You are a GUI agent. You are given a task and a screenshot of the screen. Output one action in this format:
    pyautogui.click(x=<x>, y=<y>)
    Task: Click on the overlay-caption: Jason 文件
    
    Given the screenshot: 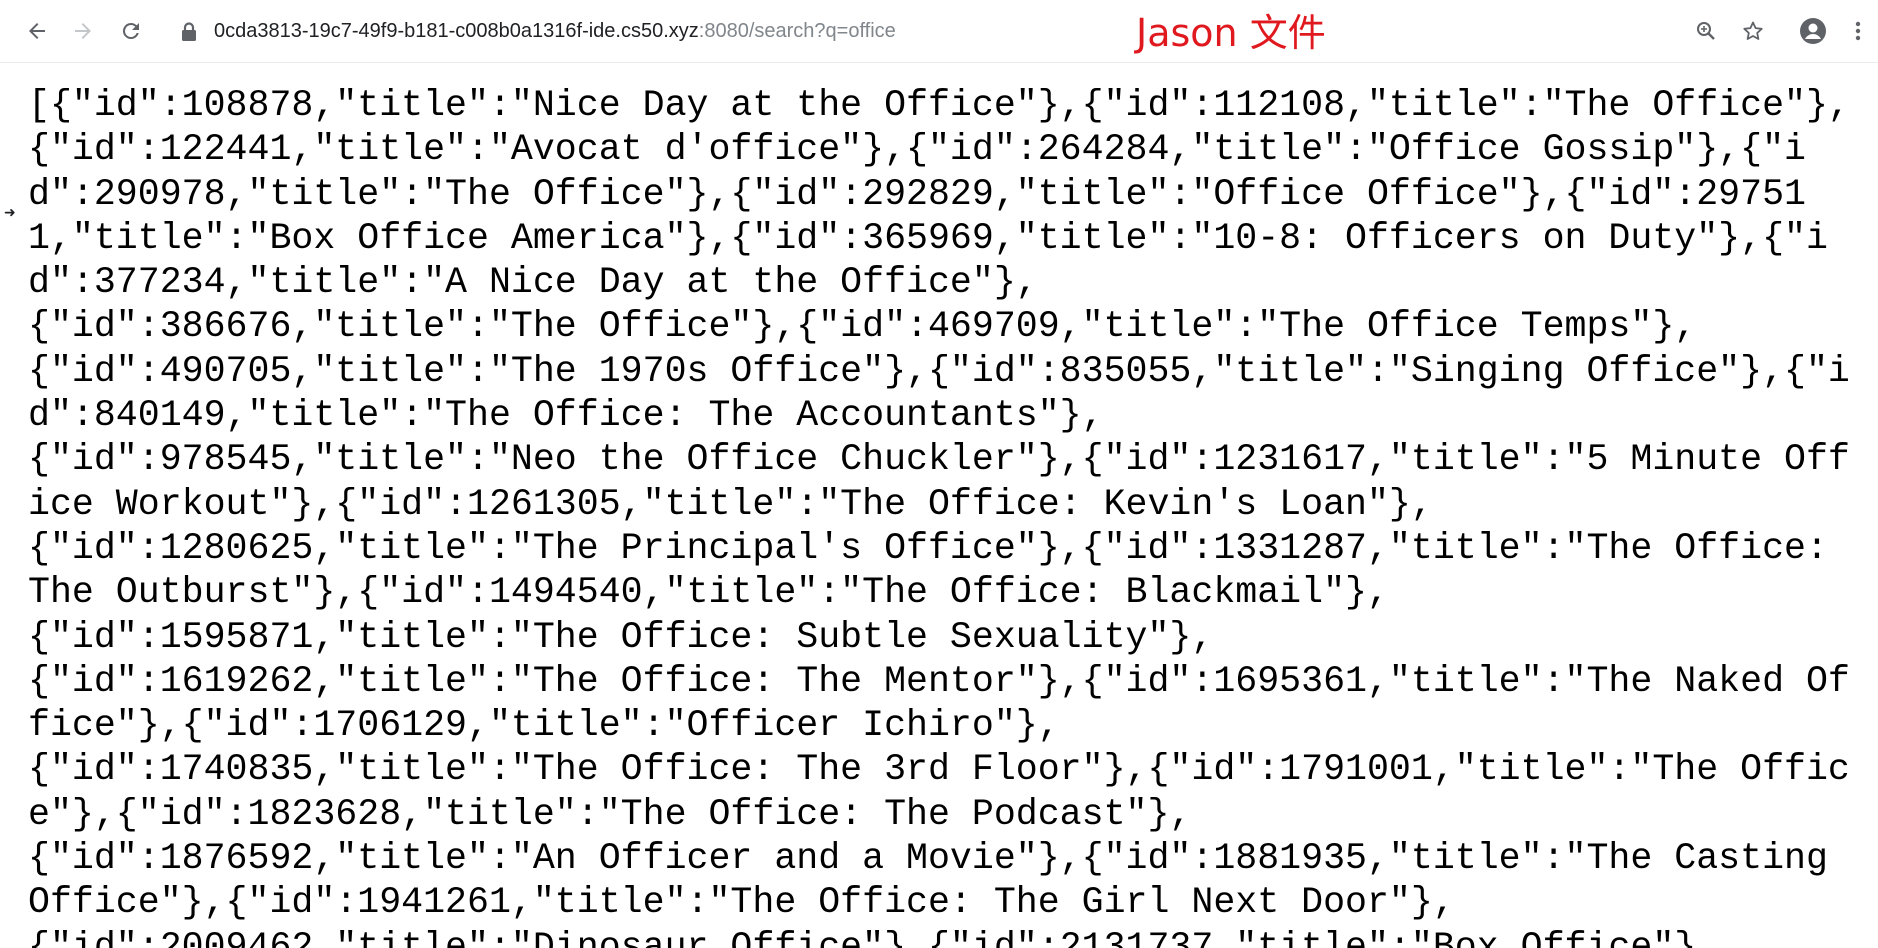 What is the action you would take?
    pyautogui.click(x=1231, y=33)
    